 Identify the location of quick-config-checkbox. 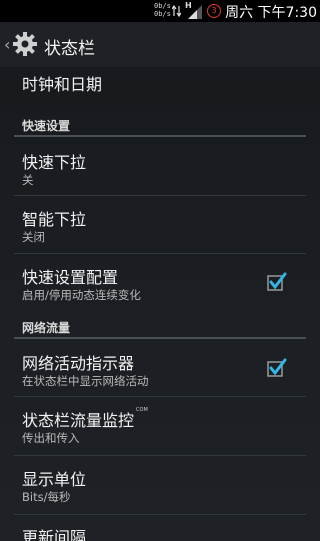
(276, 282).